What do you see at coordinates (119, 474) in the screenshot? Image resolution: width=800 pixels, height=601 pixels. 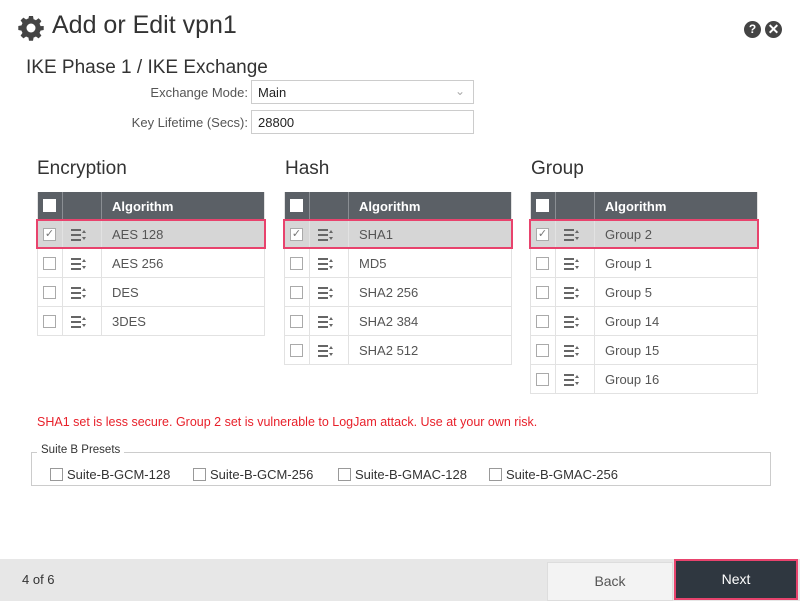 I see `preset-label: Suite-B-GCM-128` at bounding box center [119, 474].